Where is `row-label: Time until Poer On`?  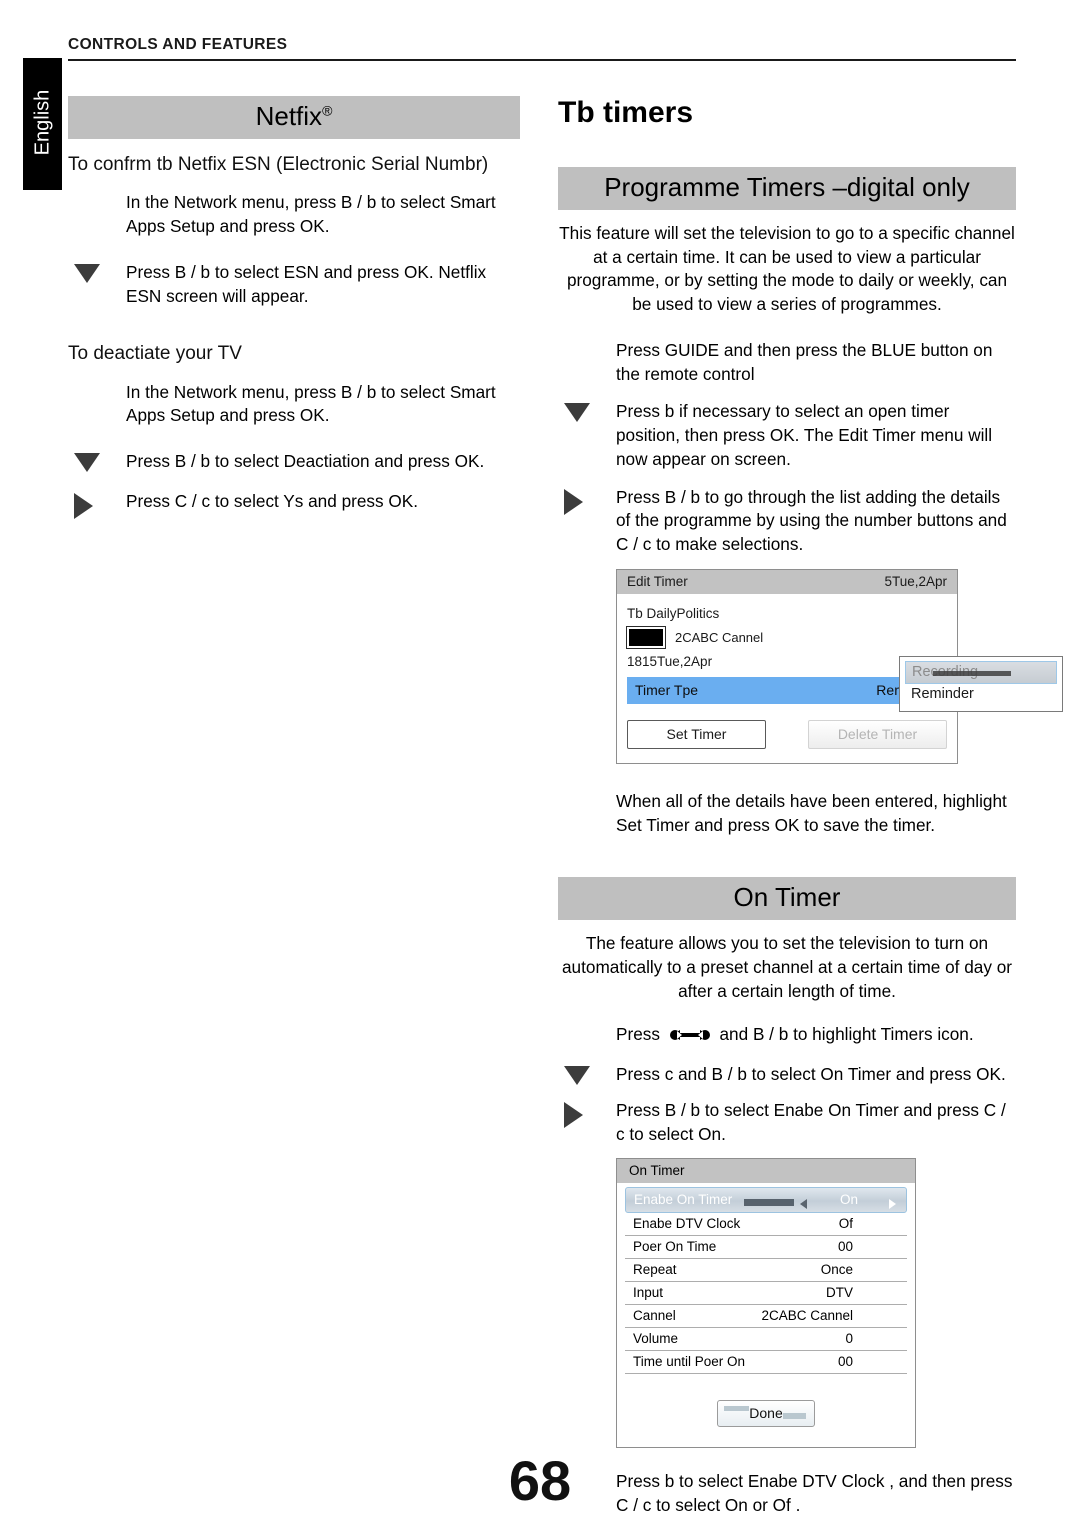
row-label: Time until Poer On is located at coordinates (689, 1362).